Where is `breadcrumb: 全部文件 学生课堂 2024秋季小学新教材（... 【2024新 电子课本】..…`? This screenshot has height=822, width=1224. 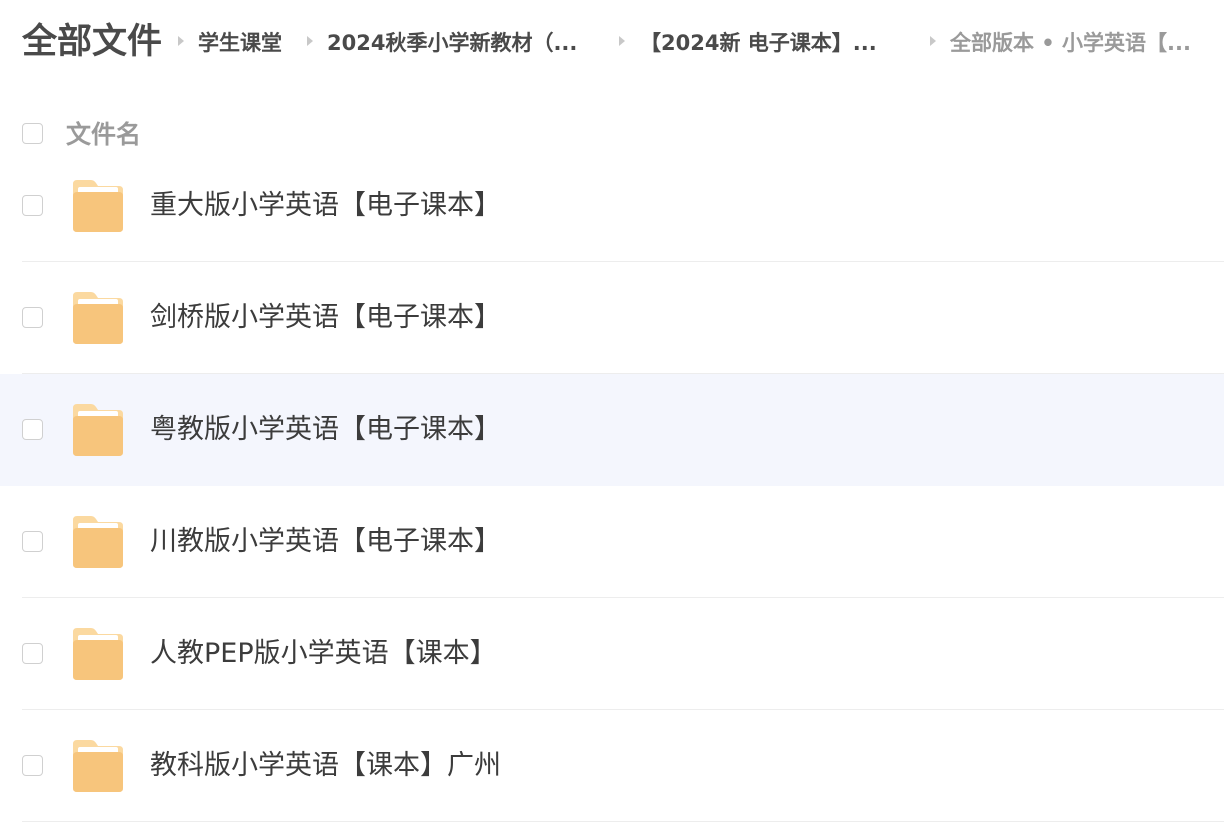
breadcrumb: 全部文件 学生课堂 2024秋季小学新教材（... 【2024新 电子课本】..… is located at coordinates (612, 43).